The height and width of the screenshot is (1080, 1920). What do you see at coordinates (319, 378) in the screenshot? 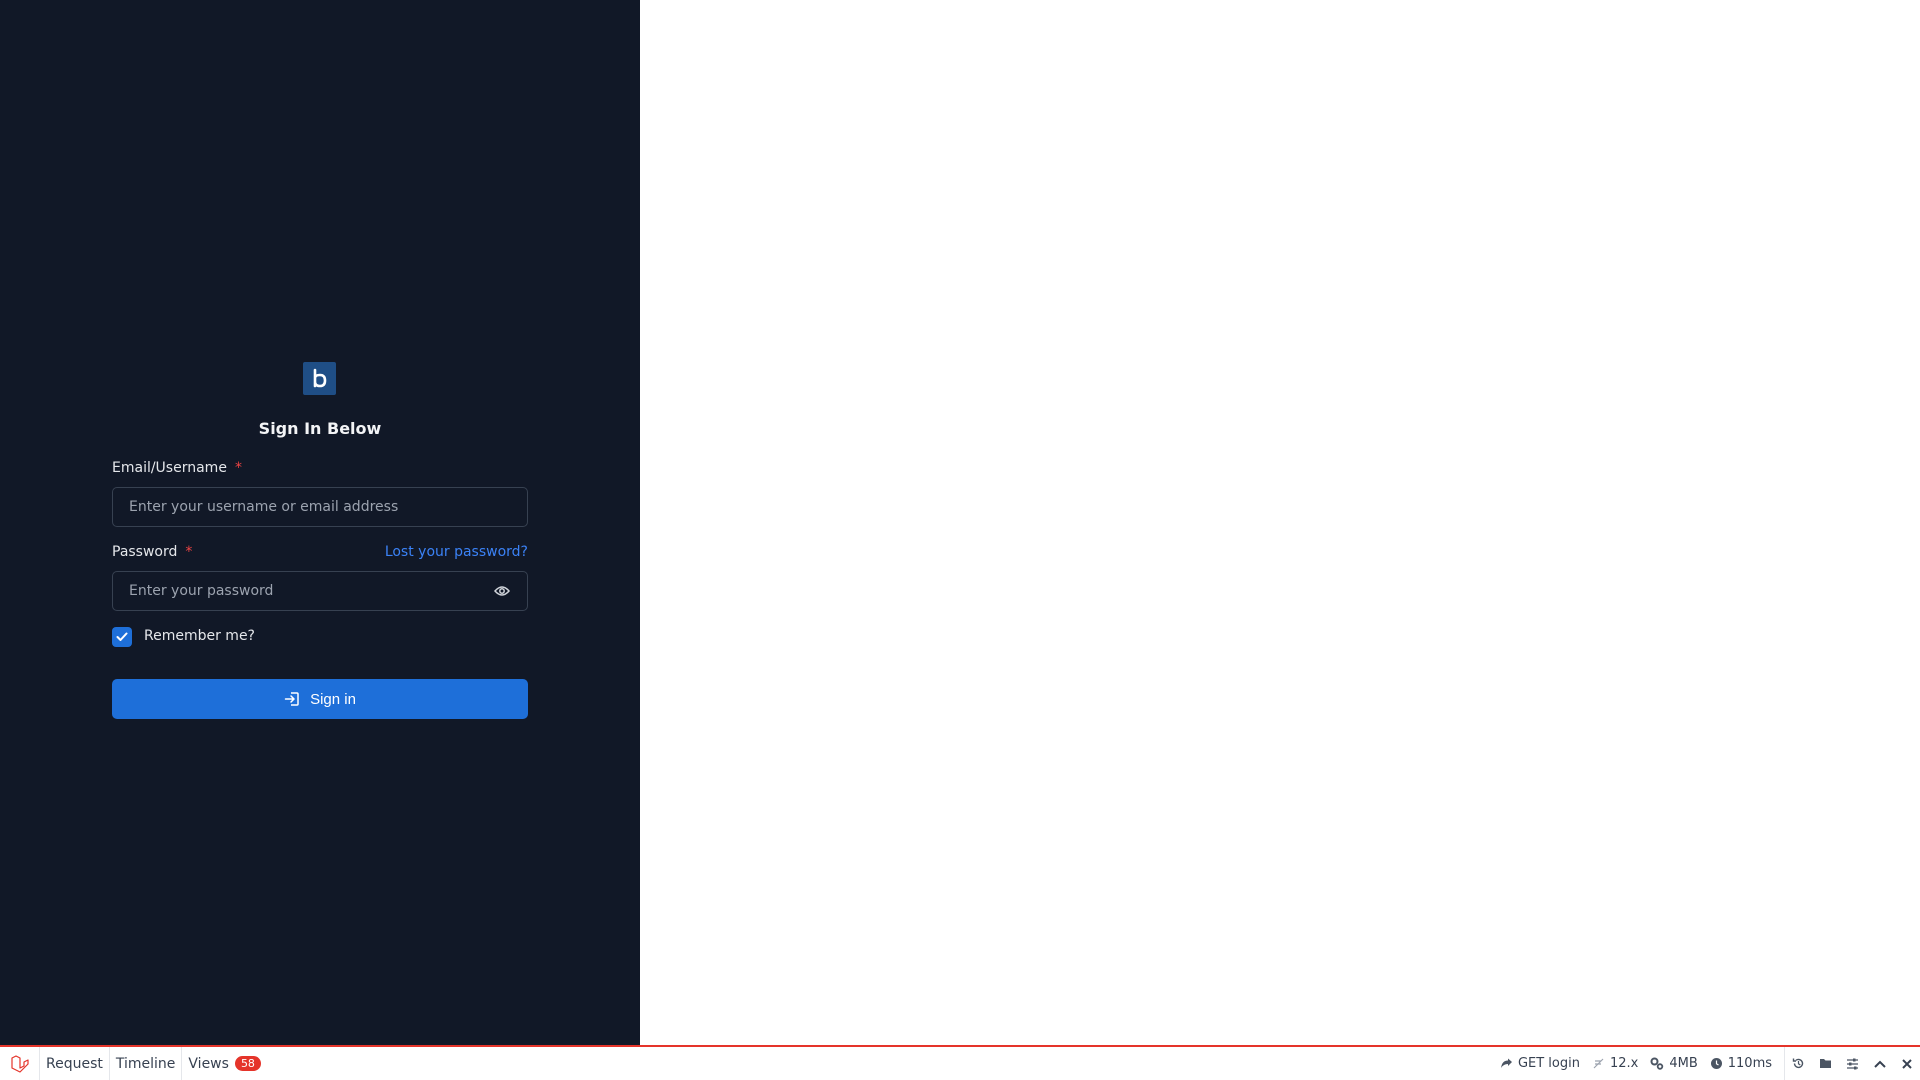
I see `logo-icon` at bounding box center [319, 378].